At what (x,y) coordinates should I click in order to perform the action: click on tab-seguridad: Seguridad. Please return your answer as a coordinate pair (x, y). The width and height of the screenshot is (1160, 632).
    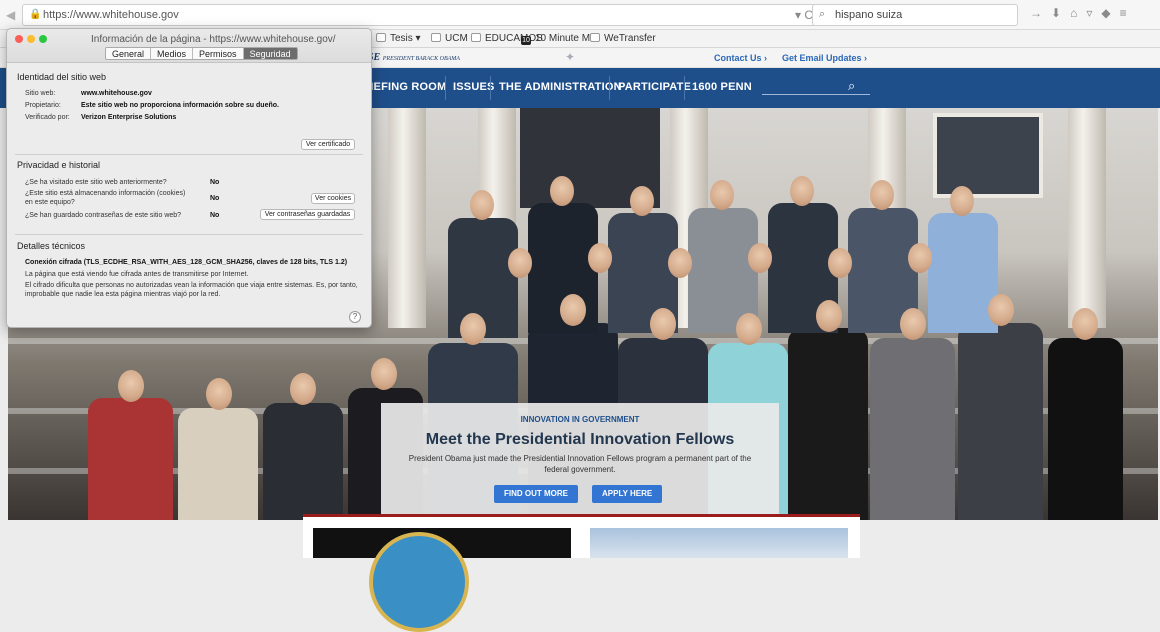
    Looking at the image, I should click on (270, 53).